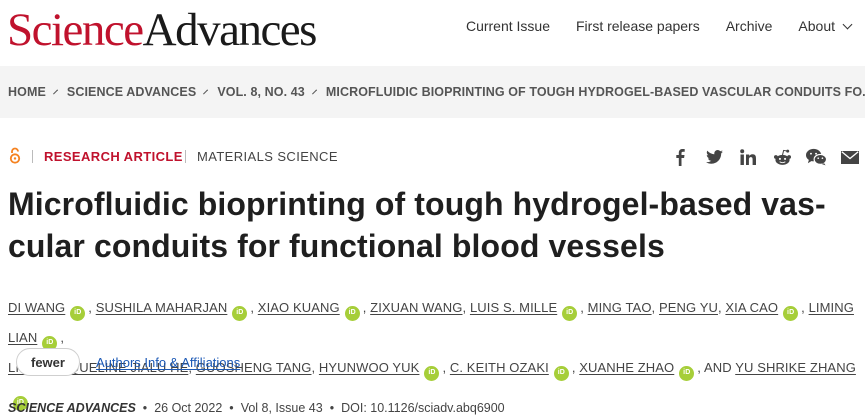  Describe the element at coordinates (850, 157) in the screenshot. I see `email-icon` at that location.